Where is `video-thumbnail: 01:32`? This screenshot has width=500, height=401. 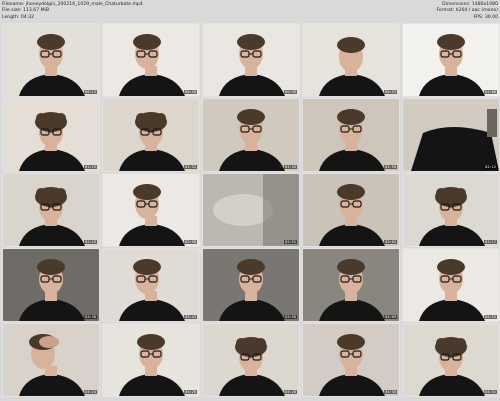
video-thumbnail: 01:32 is located at coordinates (151, 135).